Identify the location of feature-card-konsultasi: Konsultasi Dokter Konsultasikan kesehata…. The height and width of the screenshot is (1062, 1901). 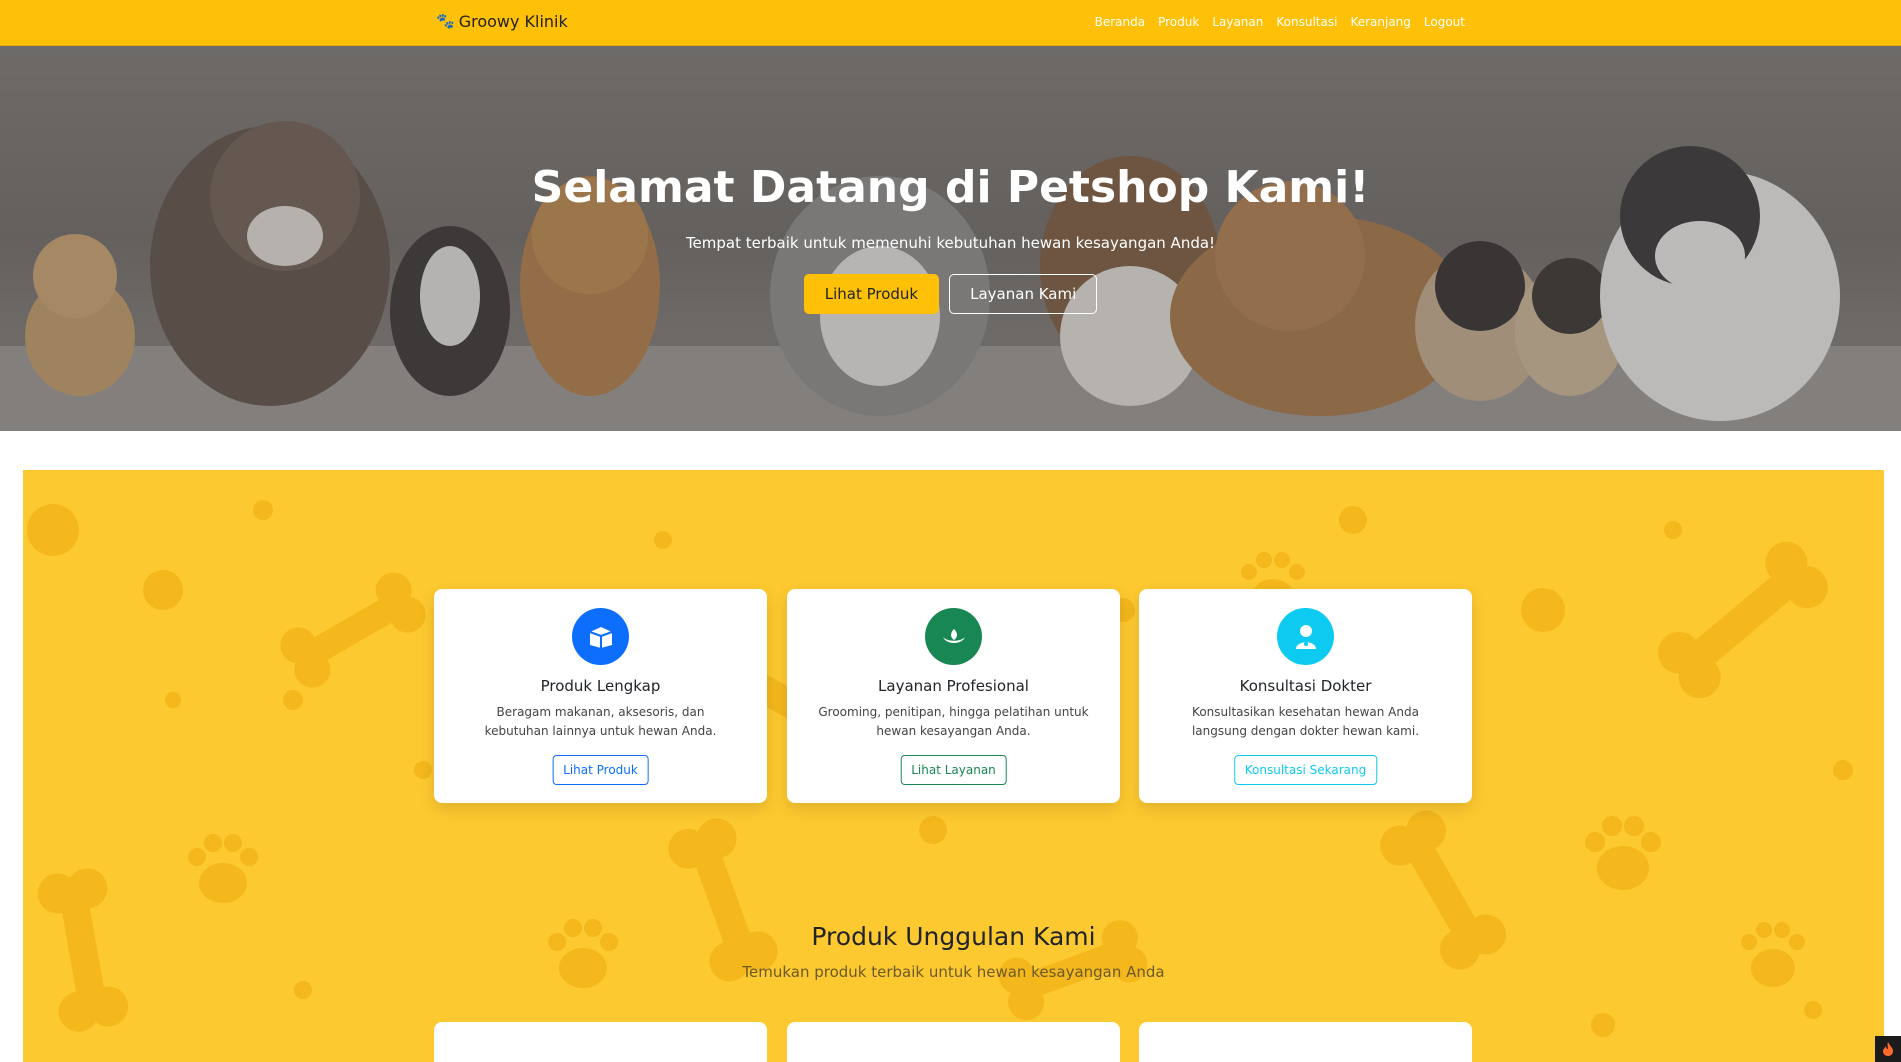
(1305, 696).